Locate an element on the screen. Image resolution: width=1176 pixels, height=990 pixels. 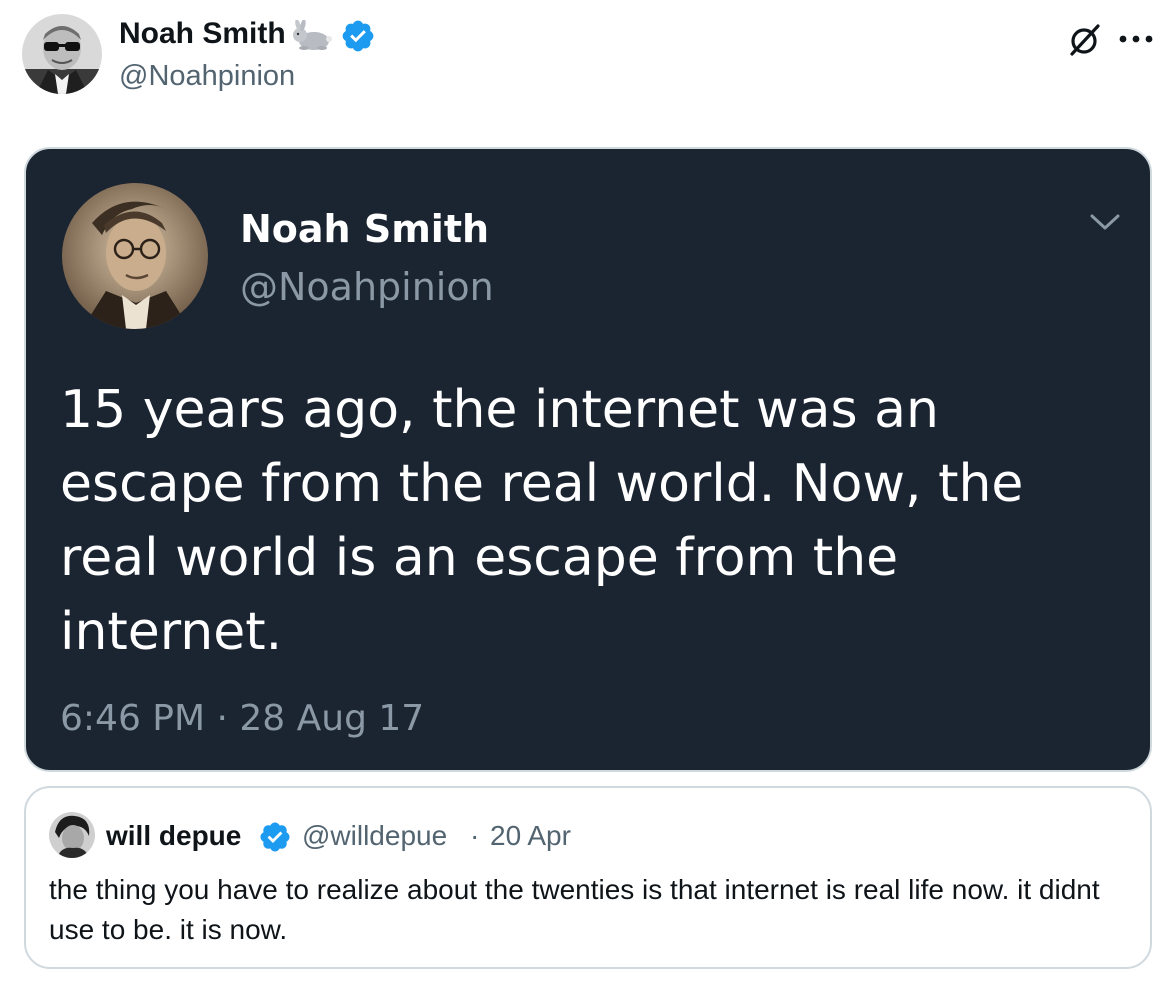
screenshot-author-name: Noah Smith is located at coordinates (365, 229).